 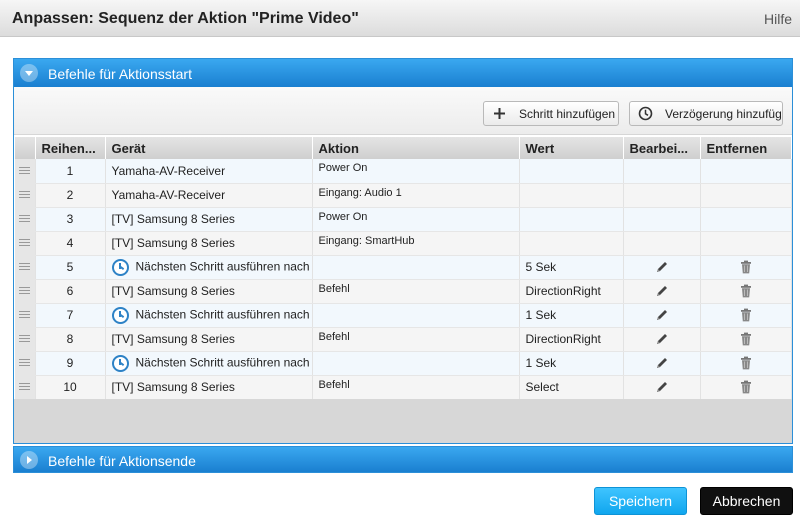 I want to click on table-row: 10 [TV] Samsung 8 Series Befehl Select, so click(x=403, y=387).